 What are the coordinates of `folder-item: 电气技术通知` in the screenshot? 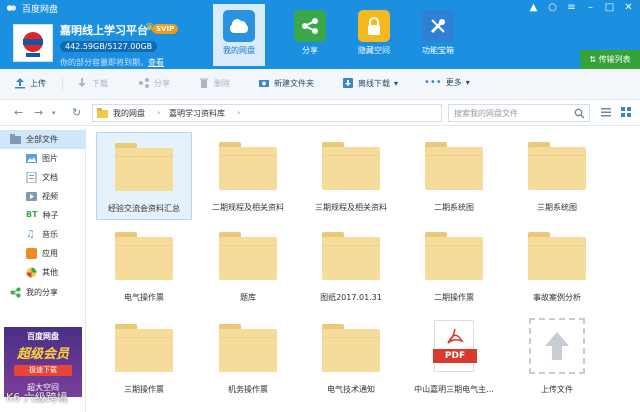 It's located at (351, 358).